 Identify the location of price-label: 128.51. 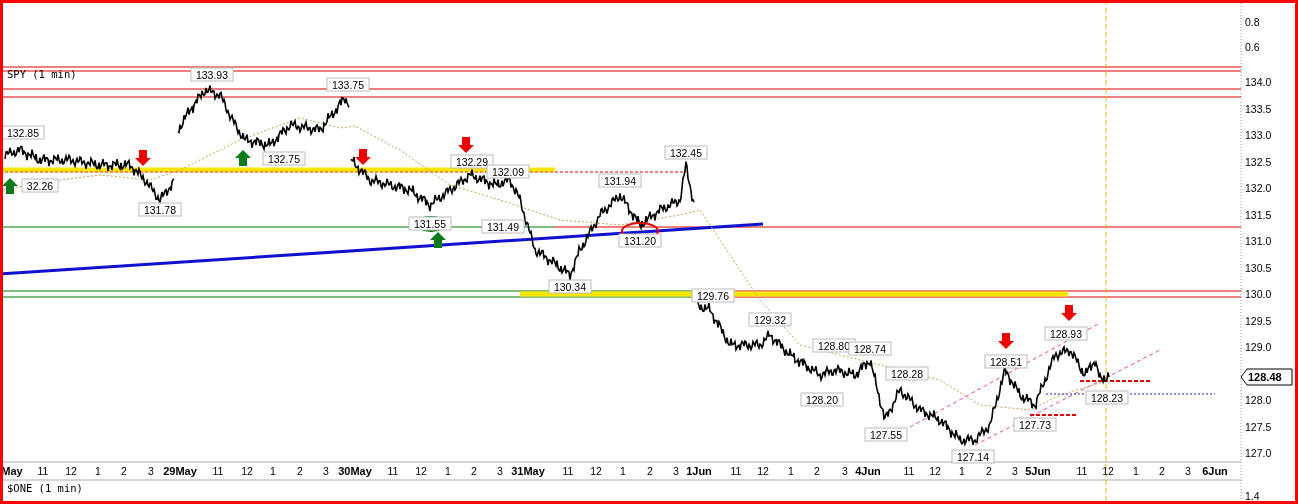
(1006, 361).